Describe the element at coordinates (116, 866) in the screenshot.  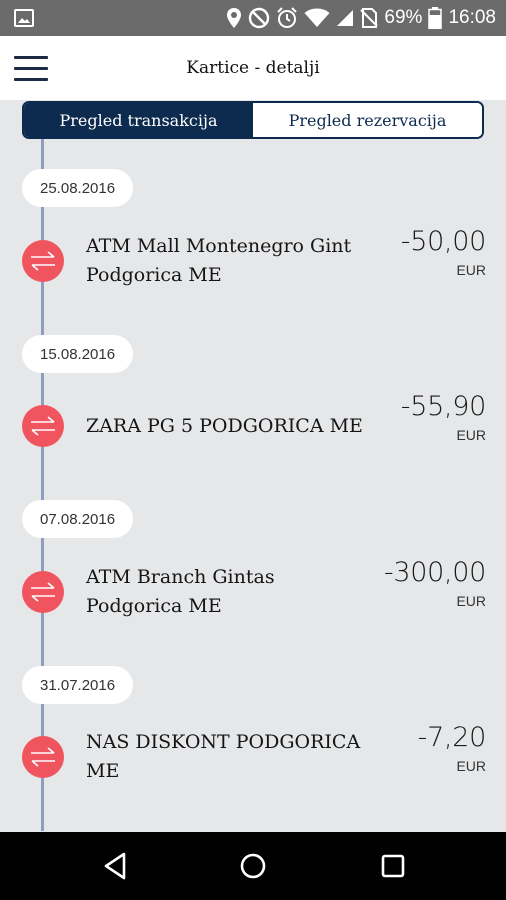
I see `back-icon` at that location.